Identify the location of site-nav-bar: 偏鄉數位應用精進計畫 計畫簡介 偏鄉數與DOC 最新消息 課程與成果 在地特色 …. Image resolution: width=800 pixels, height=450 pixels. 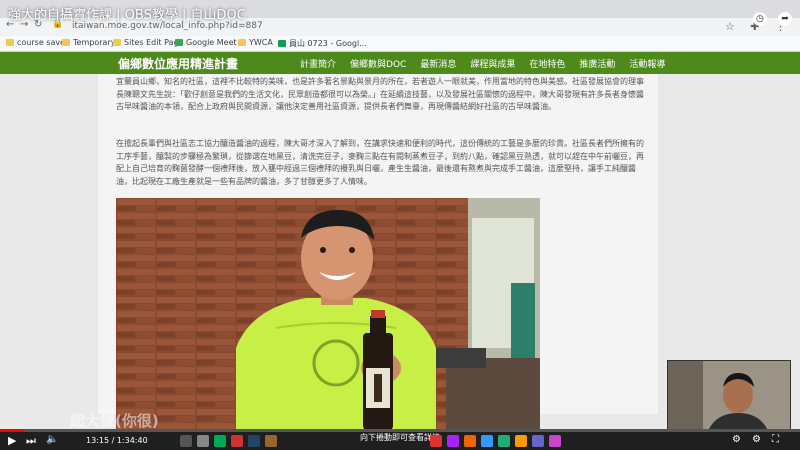
(400, 63).